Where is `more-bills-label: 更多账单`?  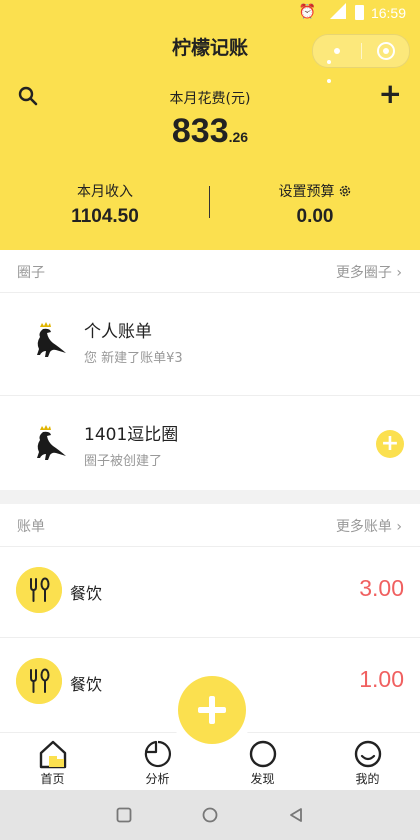 more-bills-label: 更多账单 is located at coordinates (364, 527).